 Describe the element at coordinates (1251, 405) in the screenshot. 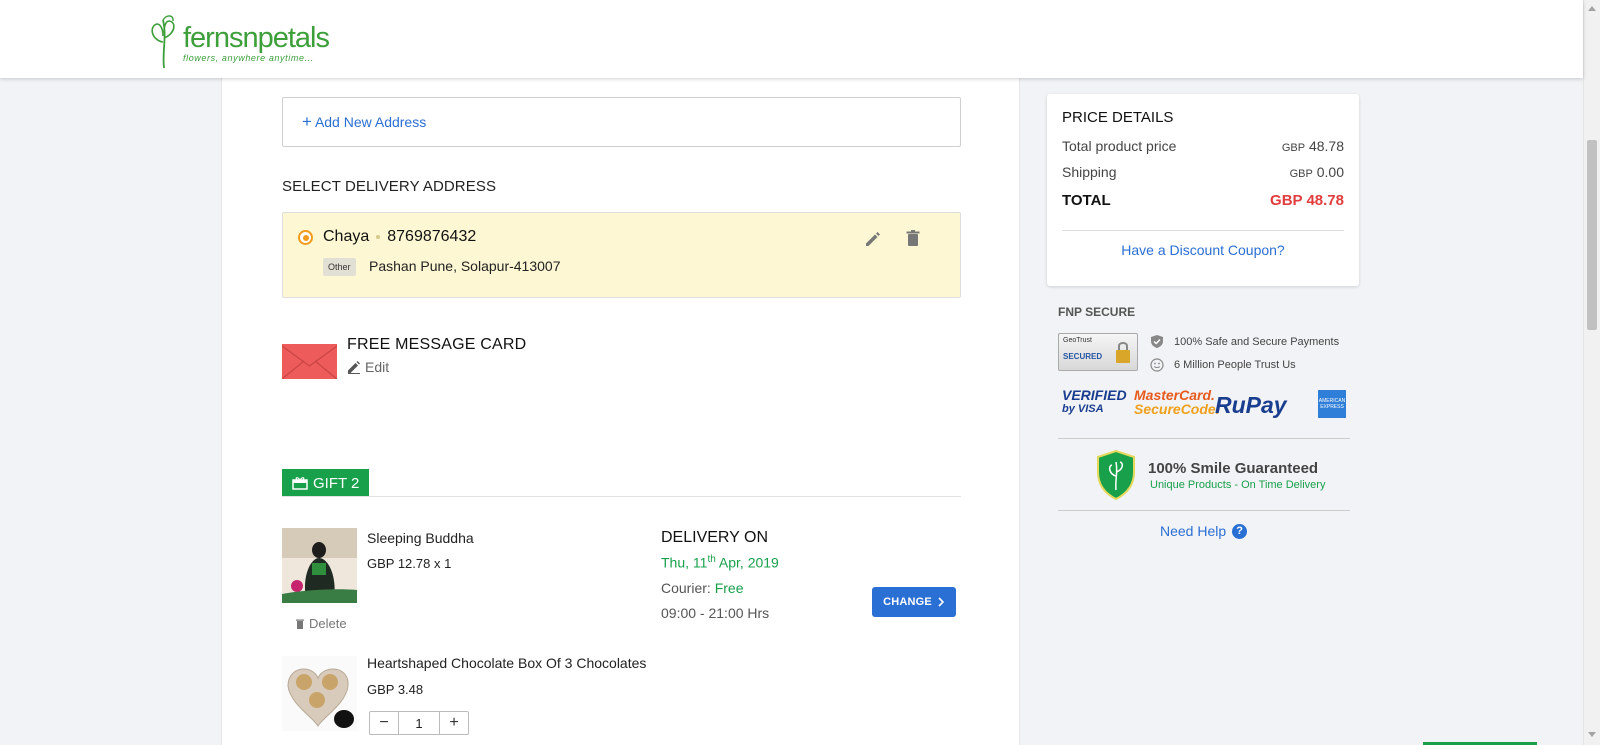

I see `rupay-logo: RuPay` at that location.